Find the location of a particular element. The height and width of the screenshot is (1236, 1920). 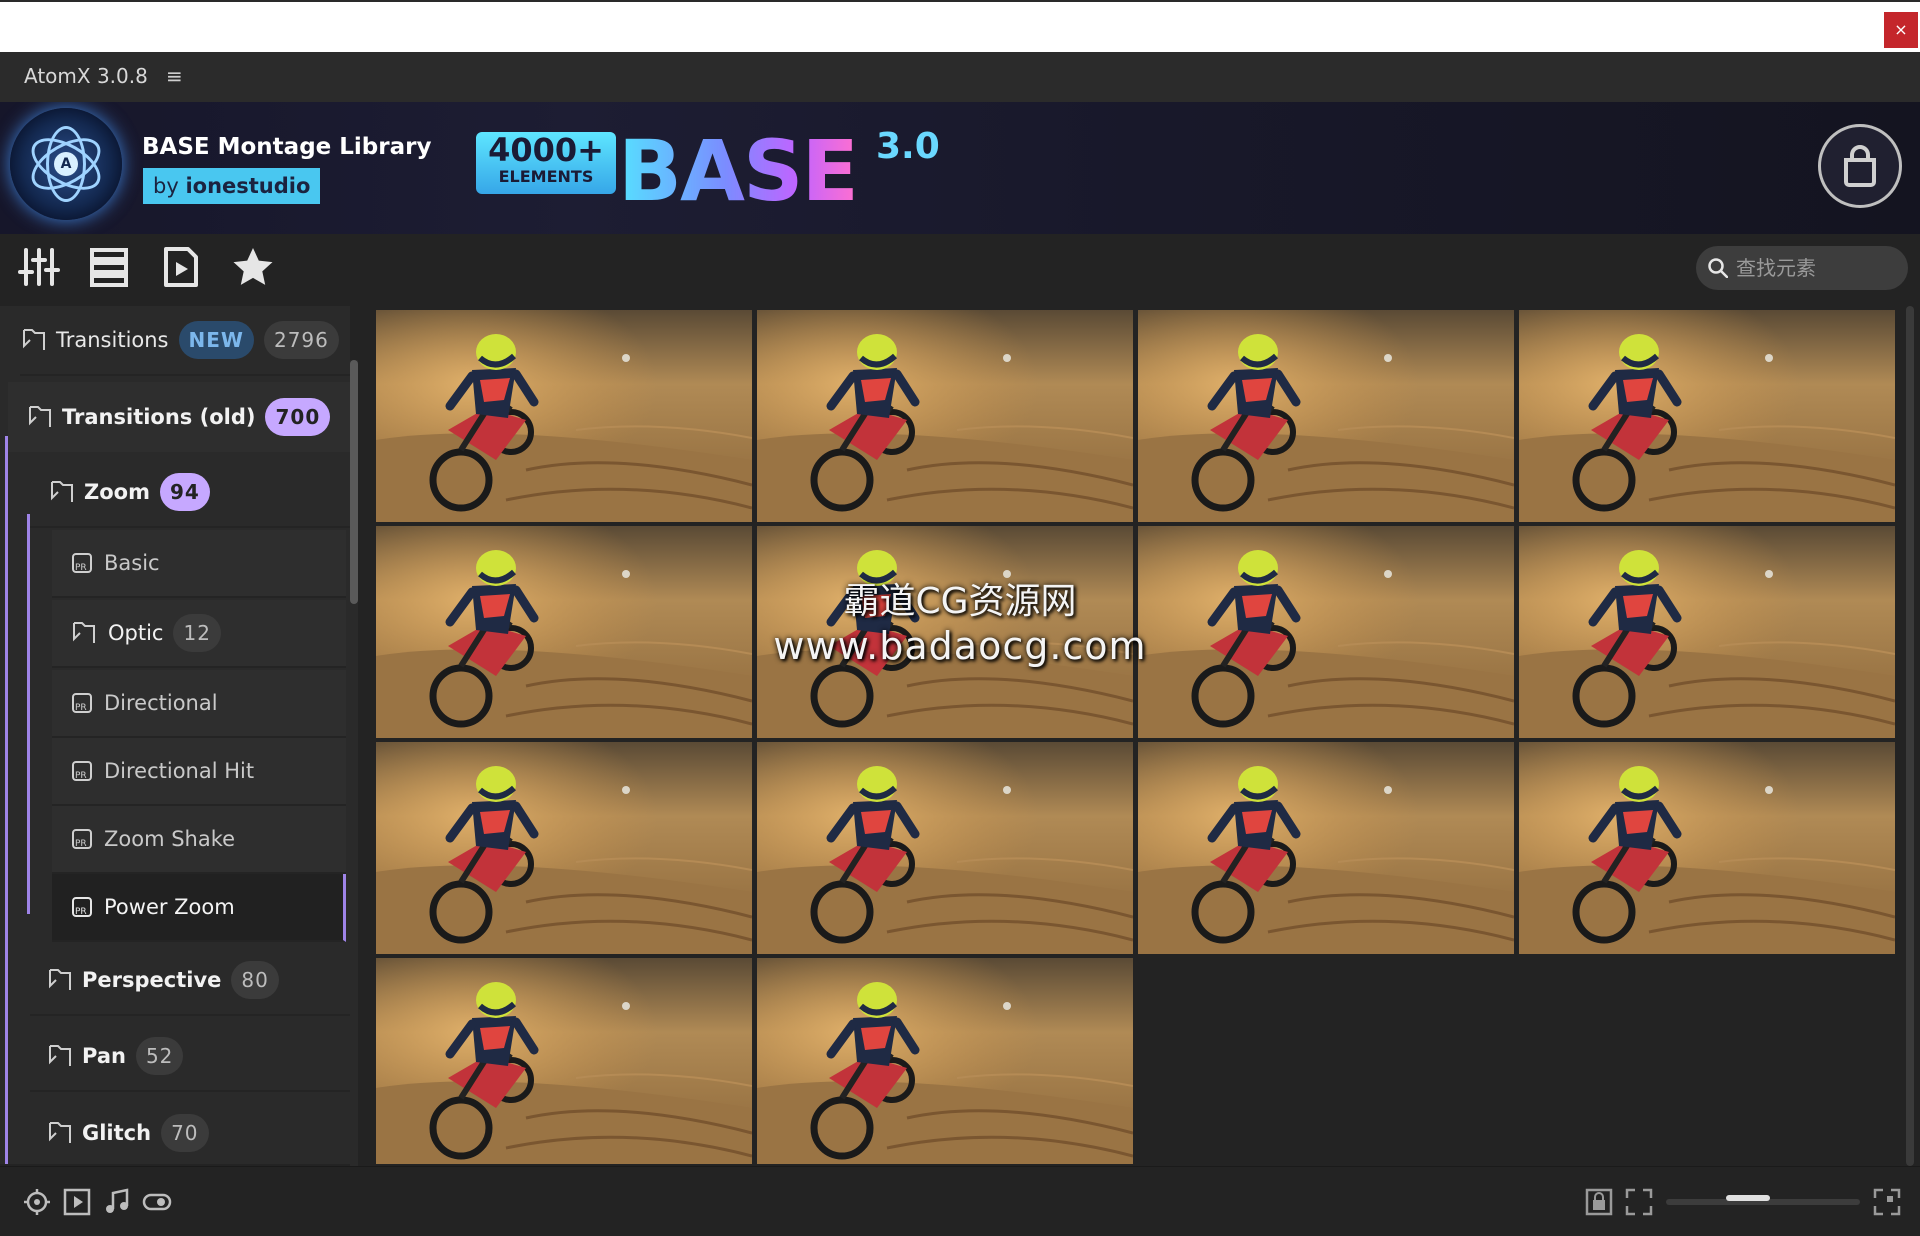

base-version: 3.0 is located at coordinates (908, 146).